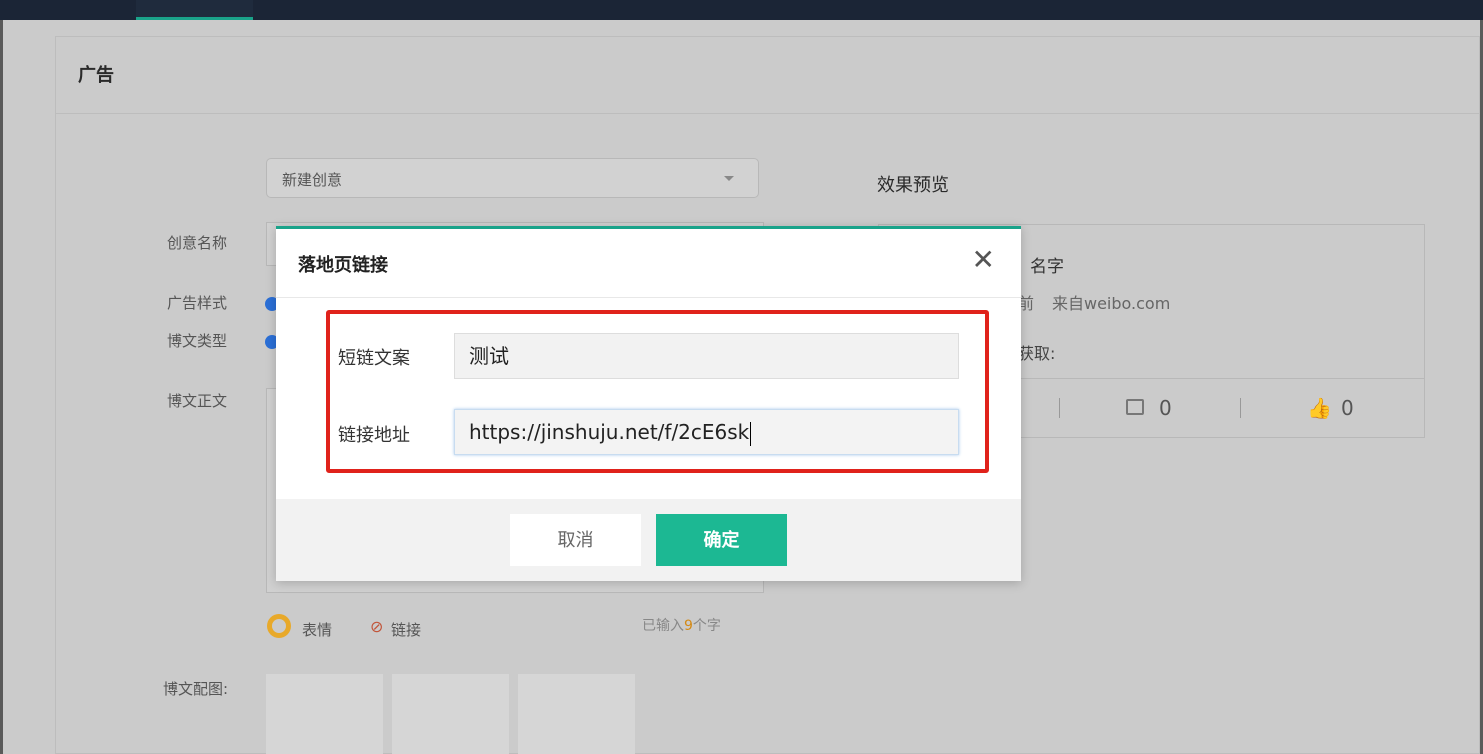  Describe the element at coordinates (767, 75) in the screenshot. I see `panel-header: 广告` at that location.